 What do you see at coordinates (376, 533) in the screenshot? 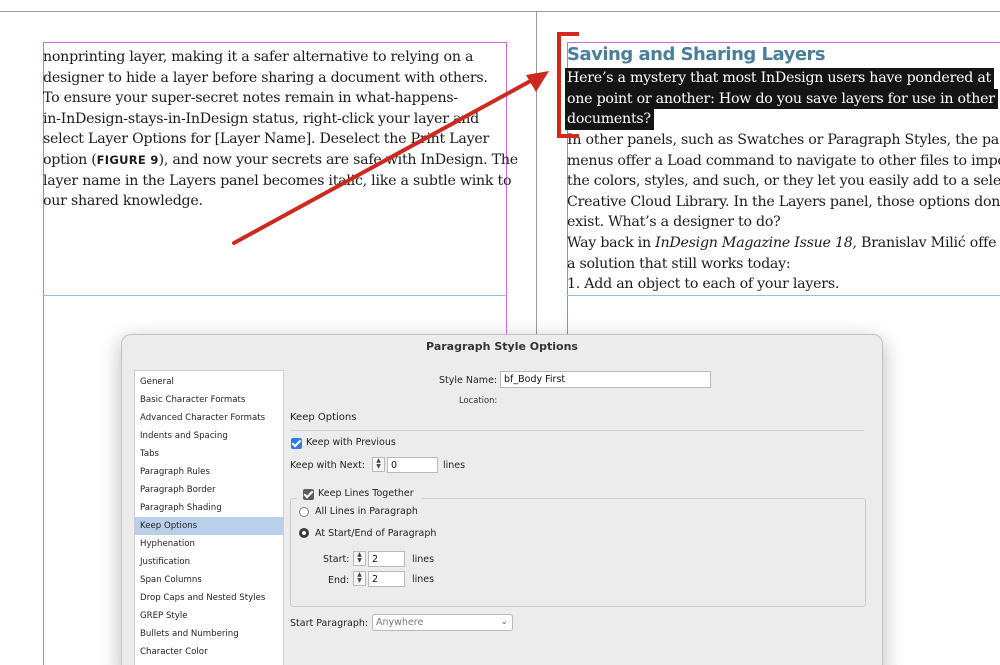
I see `at-start-end-label: At Start/End of Paragraph` at bounding box center [376, 533].